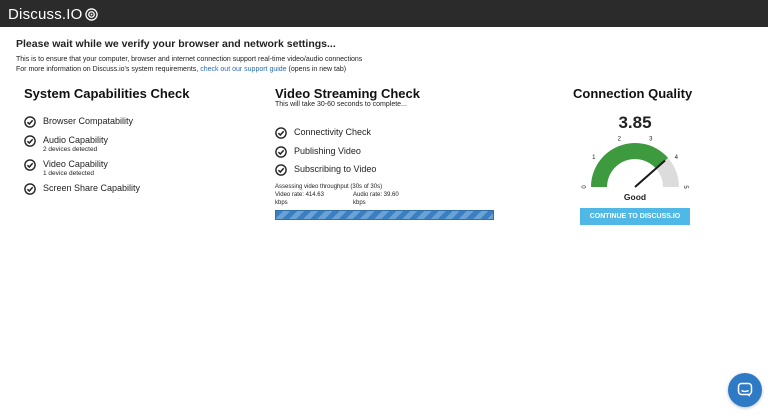 The image size is (768, 415). I want to click on check-connectivity: Connectivity Check, so click(323, 133).